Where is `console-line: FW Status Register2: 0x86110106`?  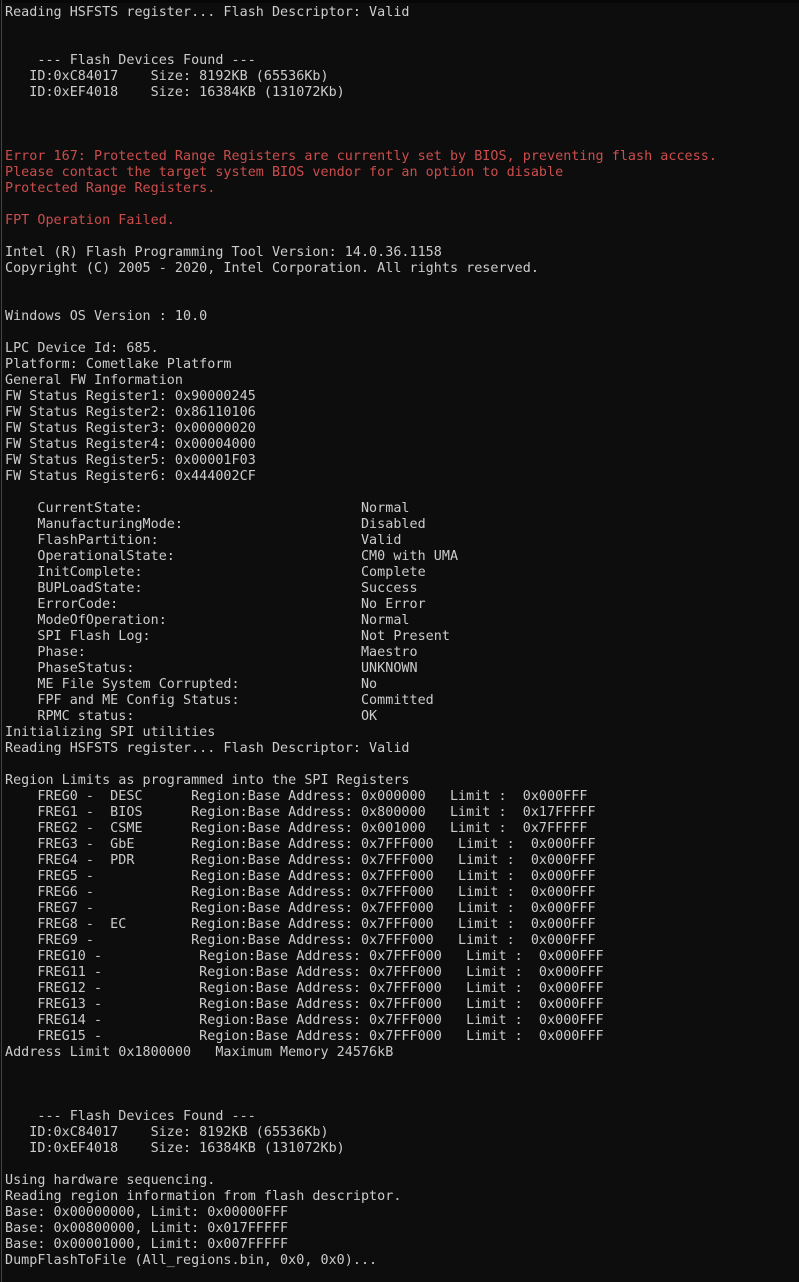
console-line: FW Status Register2: 0x86110106 is located at coordinates (130, 412).